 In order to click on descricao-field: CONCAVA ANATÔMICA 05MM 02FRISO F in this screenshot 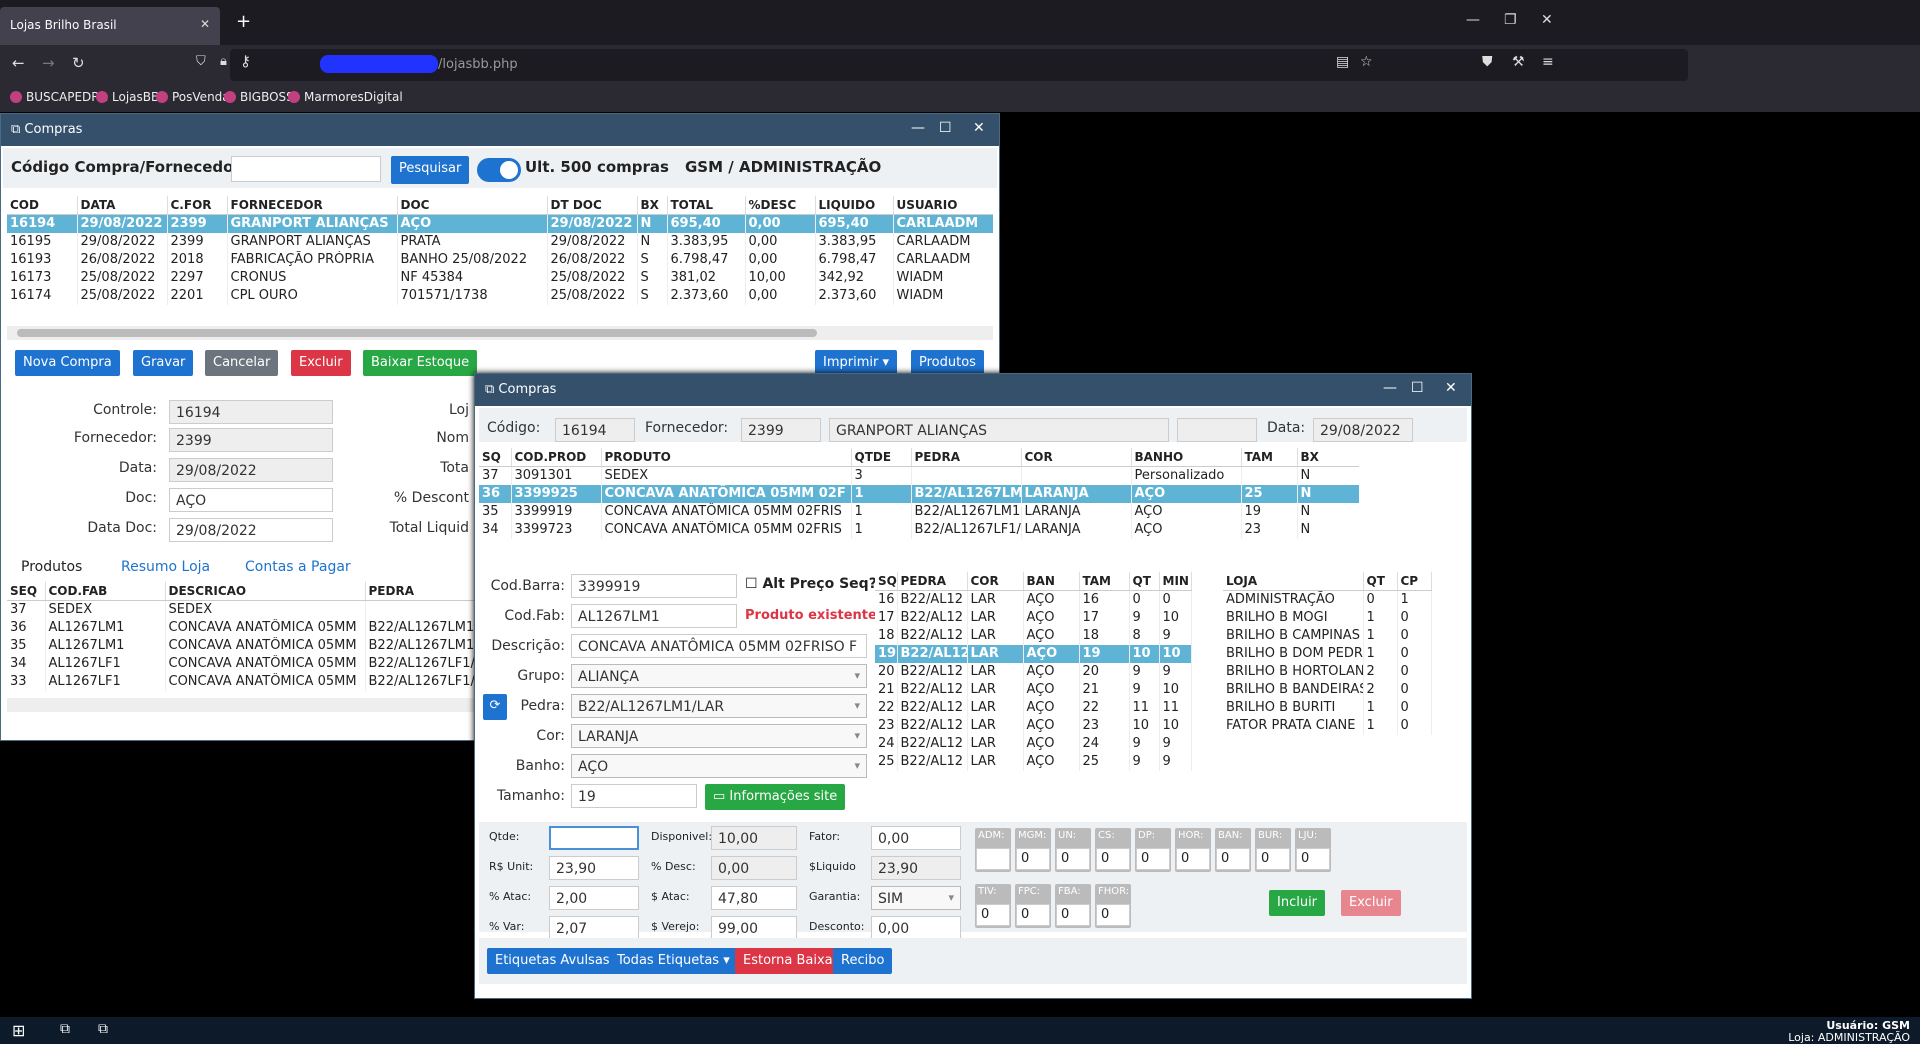, I will do `click(719, 646)`.